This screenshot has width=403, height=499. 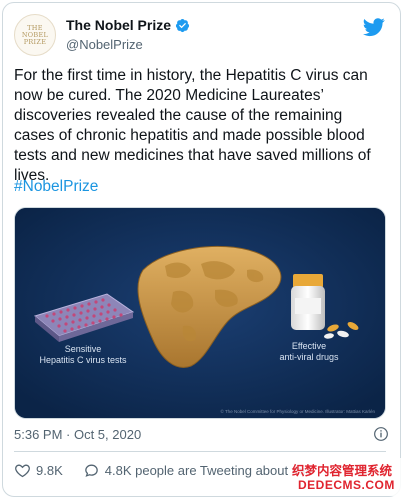 What do you see at coordinates (346, 485) in the screenshot?
I see `watermark-bottom-text: DEDECMS.COM` at bounding box center [346, 485].